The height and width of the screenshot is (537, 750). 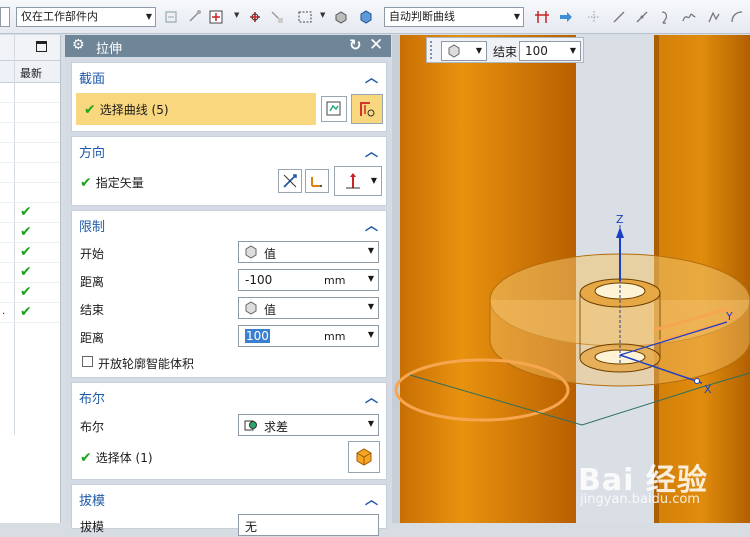 I want to click on end-distance-field: 100 mm ▼, so click(x=308, y=336).